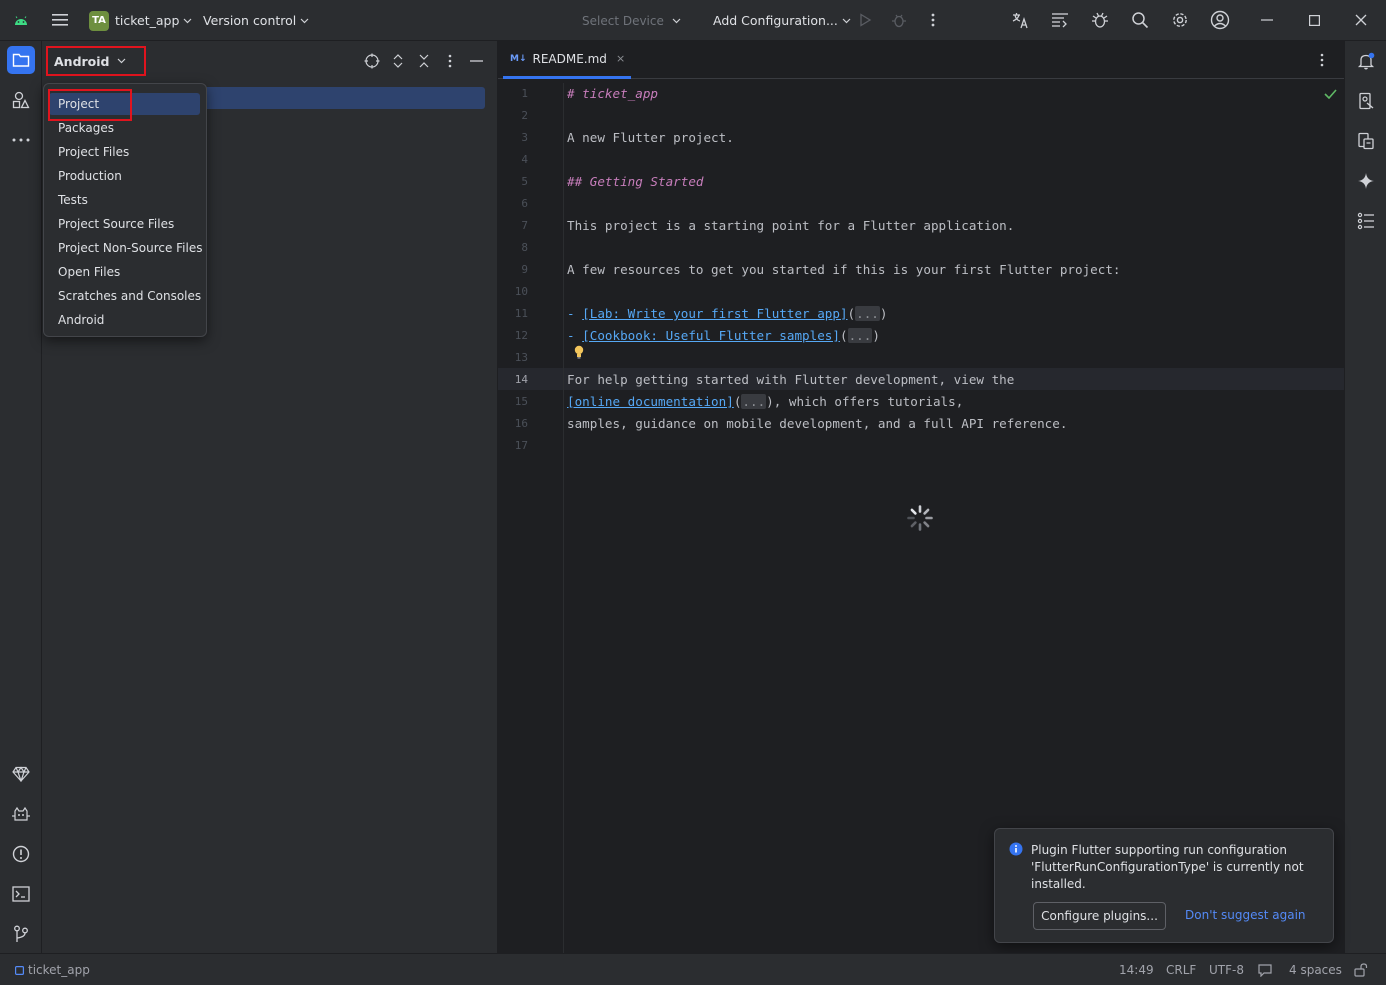 Image resolution: width=1386 pixels, height=985 pixels. What do you see at coordinates (899, 20) in the screenshot?
I see `debug-icon` at bounding box center [899, 20].